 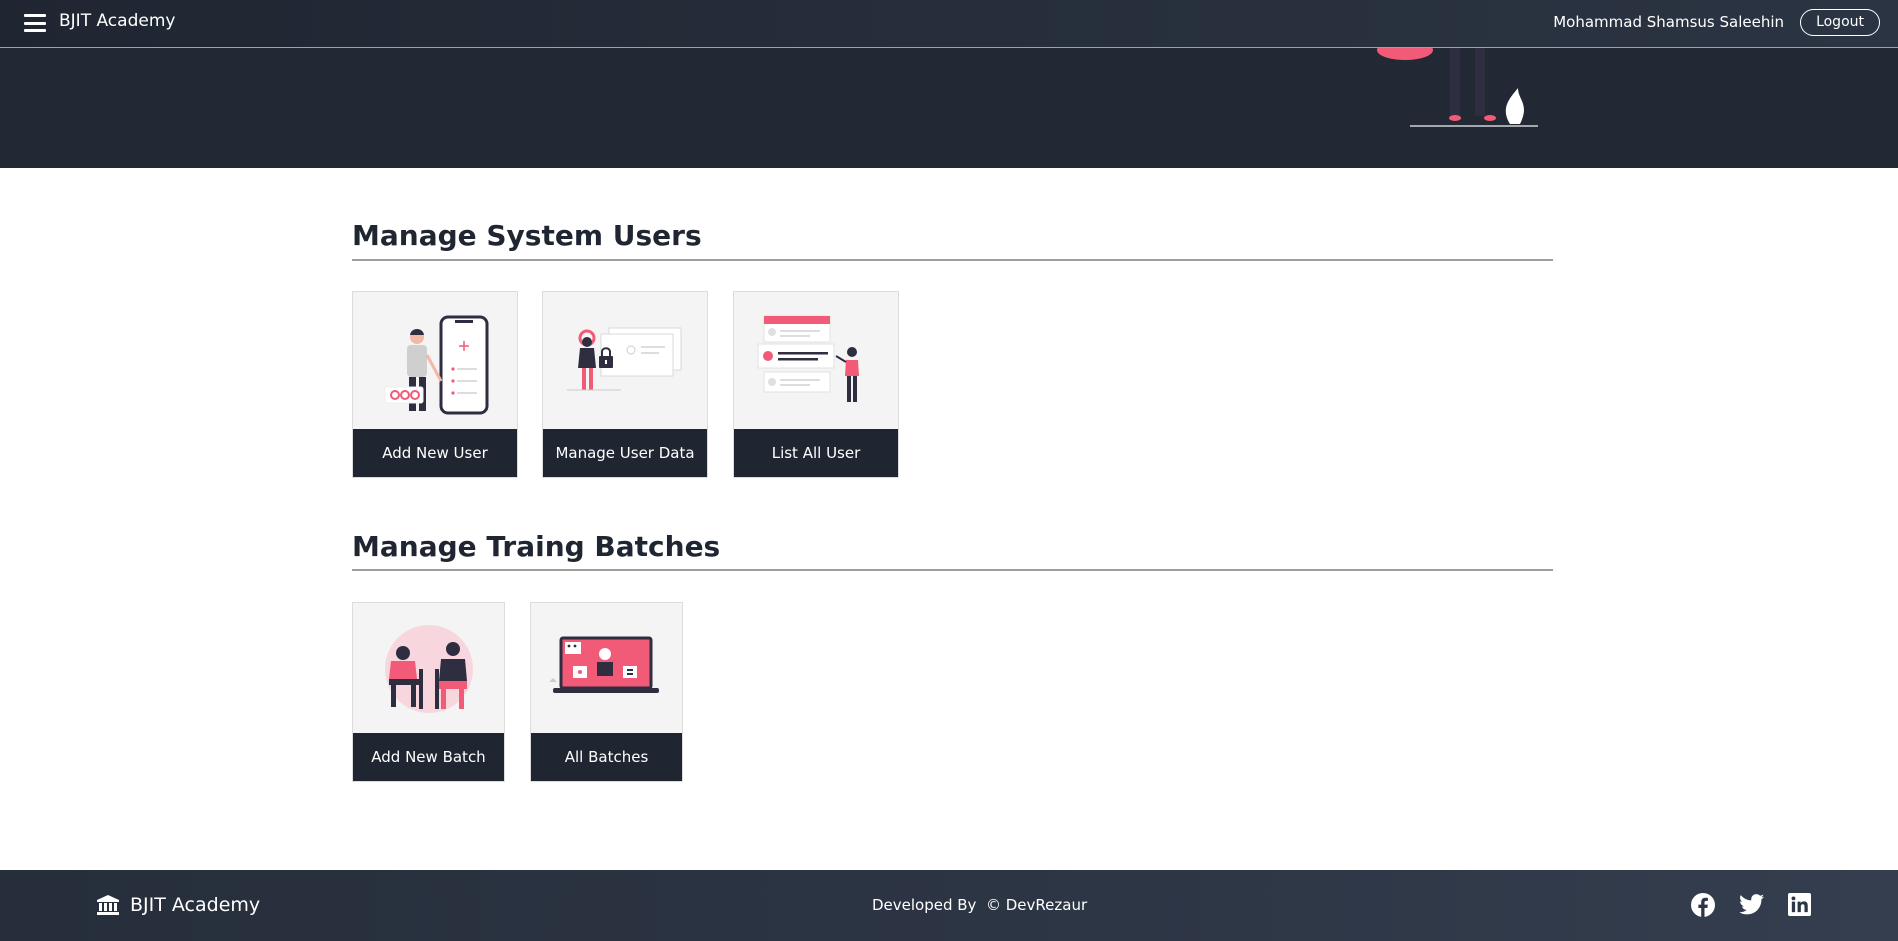 I want to click on user-name: Mohammad Shamsus Saleehin, so click(x=1668, y=22).